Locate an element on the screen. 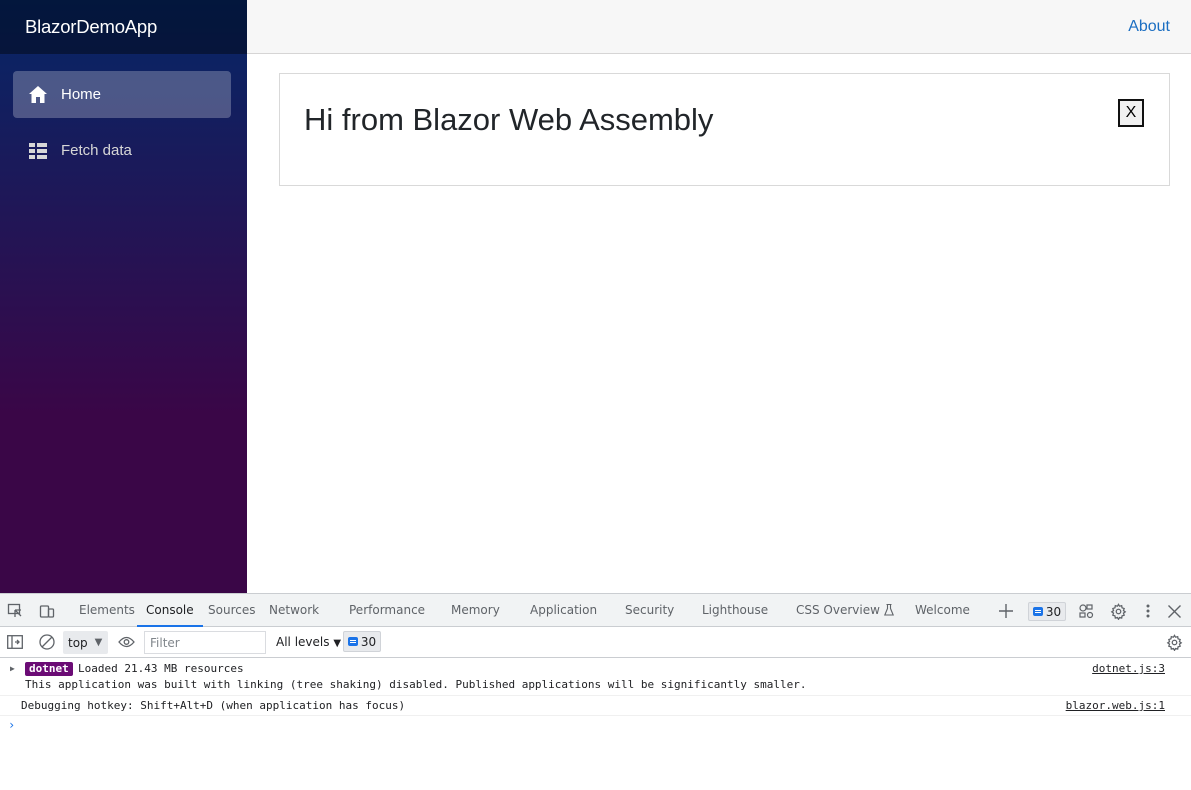 The width and height of the screenshot is (1191, 790). tab-label: CSS Overview is located at coordinates (838, 610).